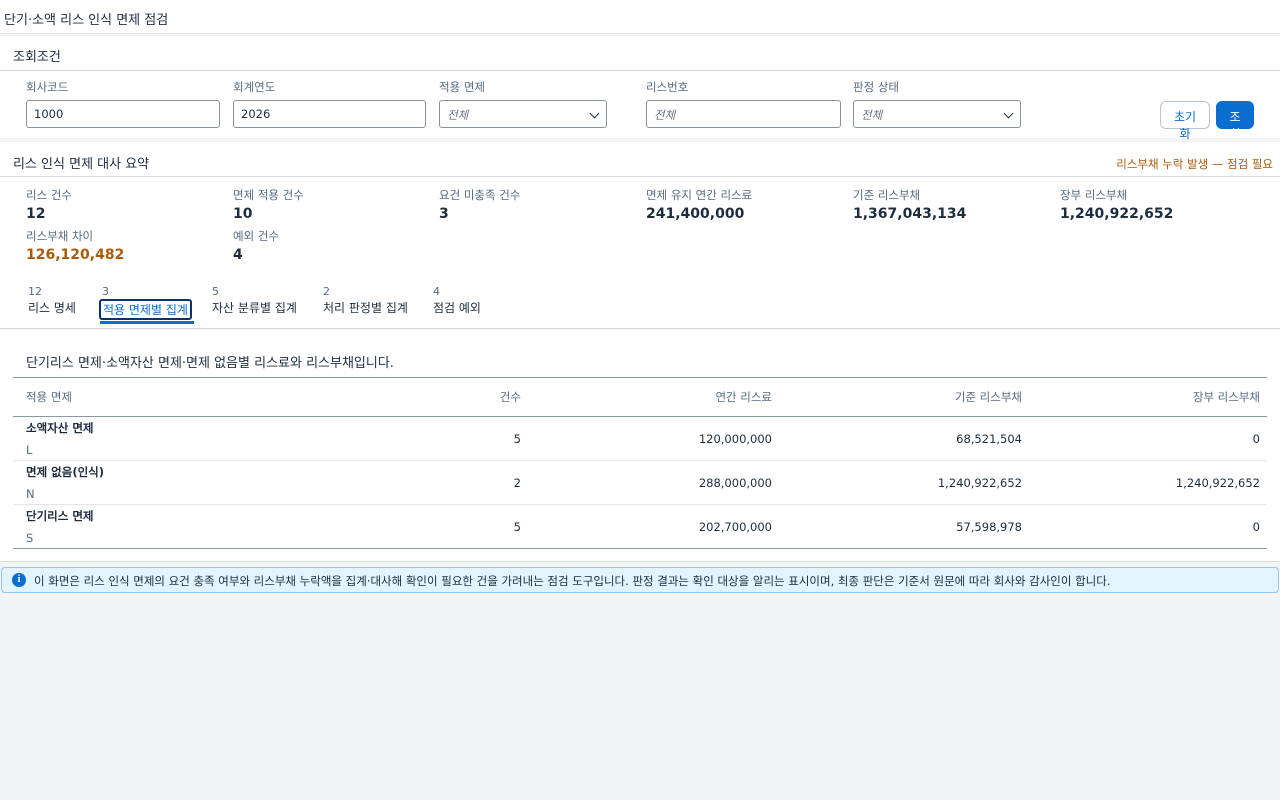  Describe the element at coordinates (640, 159) in the screenshot. I see `summary-title: 리스 인식 면제 대사 요약 리스부채 누락 발생 — 점검 필요` at that location.